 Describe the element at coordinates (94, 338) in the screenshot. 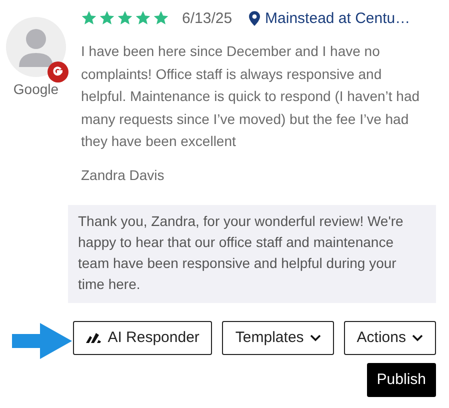

I see `ai-logo-icon` at that location.